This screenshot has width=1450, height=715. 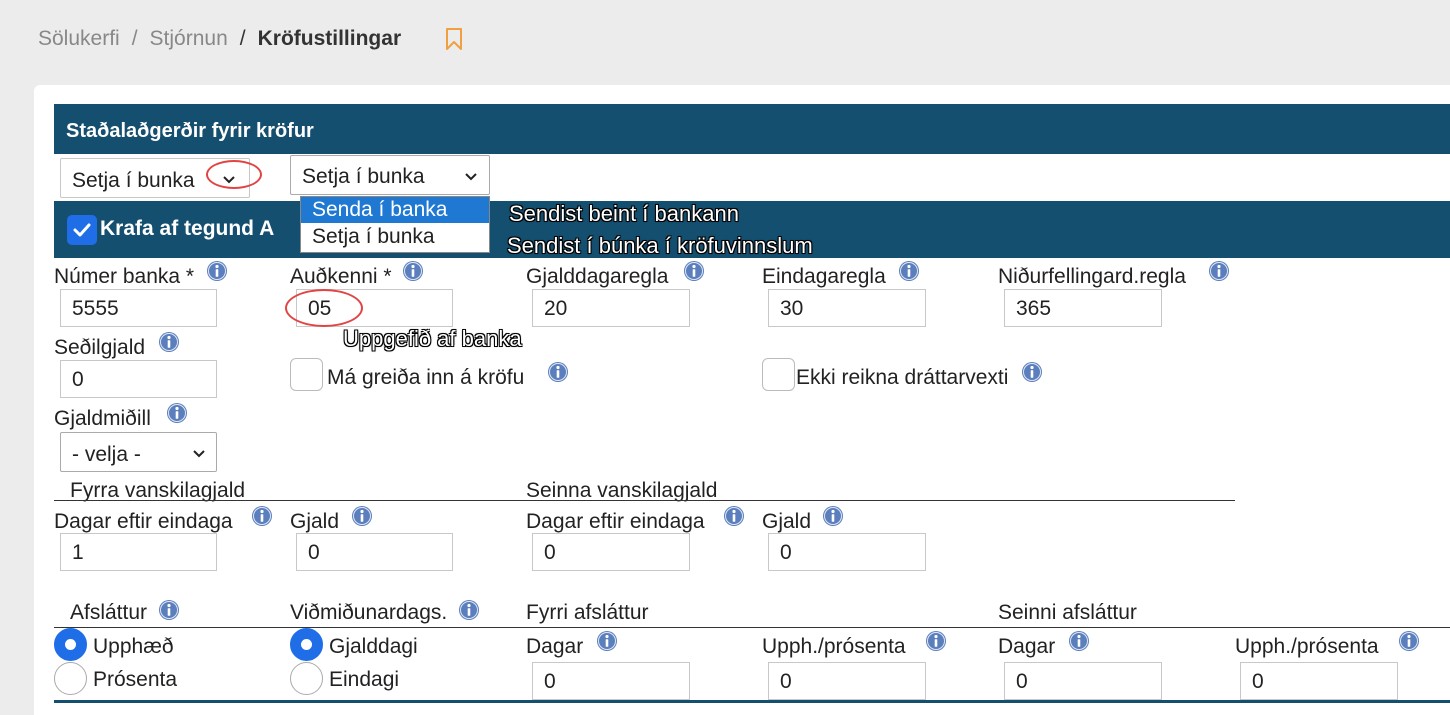 I want to click on claim-type-checkbox, so click(x=82, y=230).